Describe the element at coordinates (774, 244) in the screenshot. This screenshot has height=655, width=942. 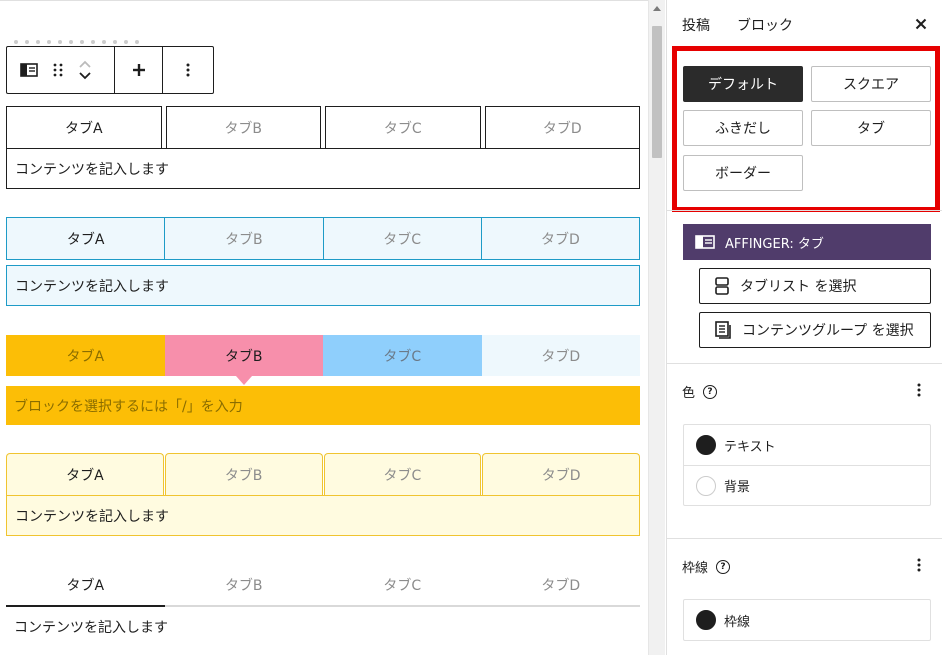
I see `block-card-title: AFFINGER: タブ` at that location.